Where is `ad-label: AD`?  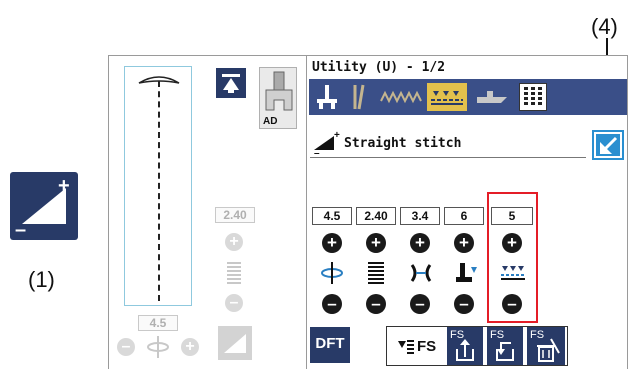 ad-label: AD is located at coordinates (270, 121).